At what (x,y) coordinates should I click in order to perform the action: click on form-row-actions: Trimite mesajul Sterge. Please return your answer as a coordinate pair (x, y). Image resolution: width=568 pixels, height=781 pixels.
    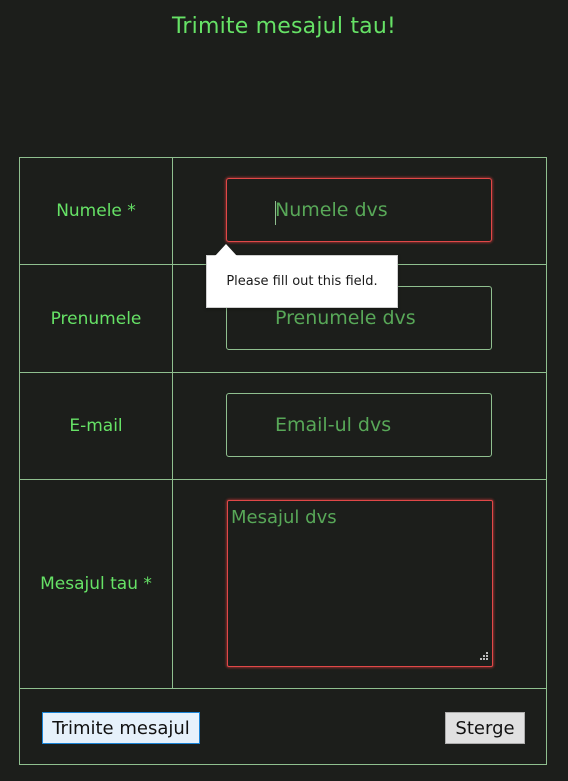
    Looking at the image, I should click on (283, 726).